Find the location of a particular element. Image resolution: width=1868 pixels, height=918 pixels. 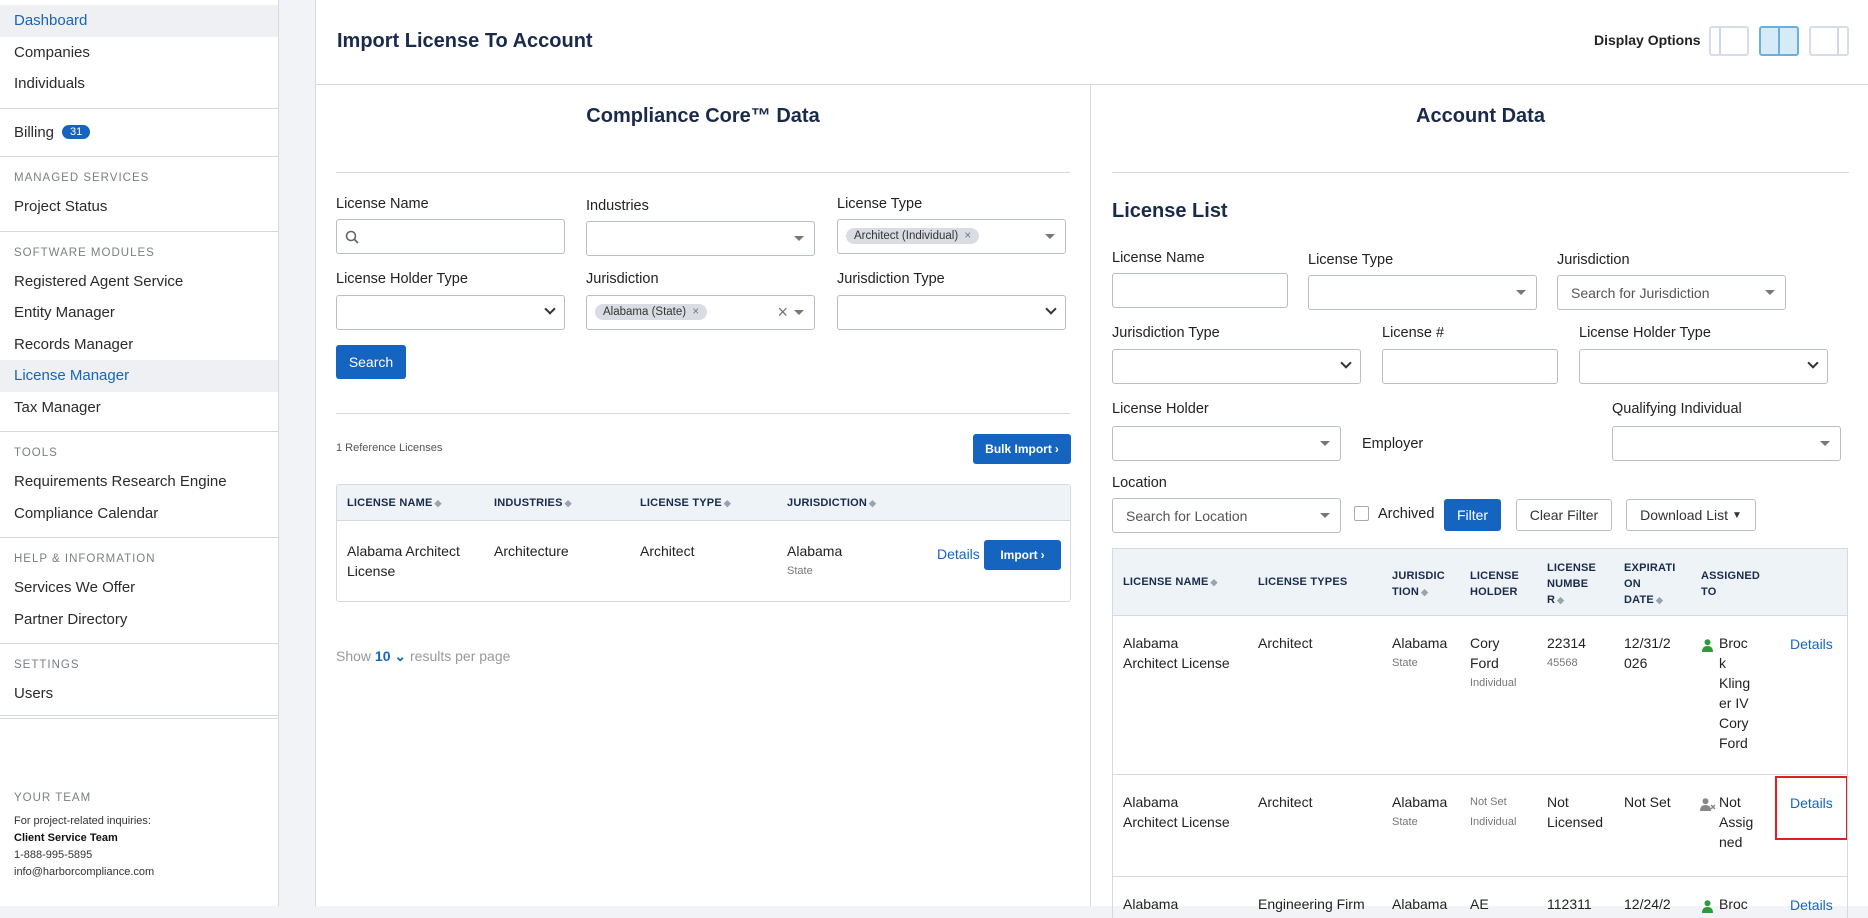

search-icon is located at coordinates (352, 237).